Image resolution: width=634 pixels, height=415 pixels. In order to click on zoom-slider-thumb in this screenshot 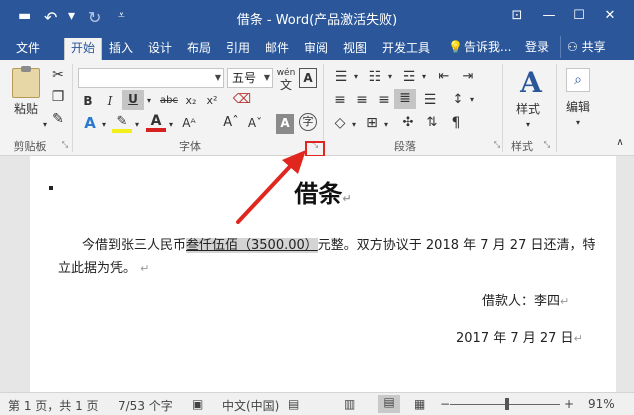, I will do `click(507, 404)`.